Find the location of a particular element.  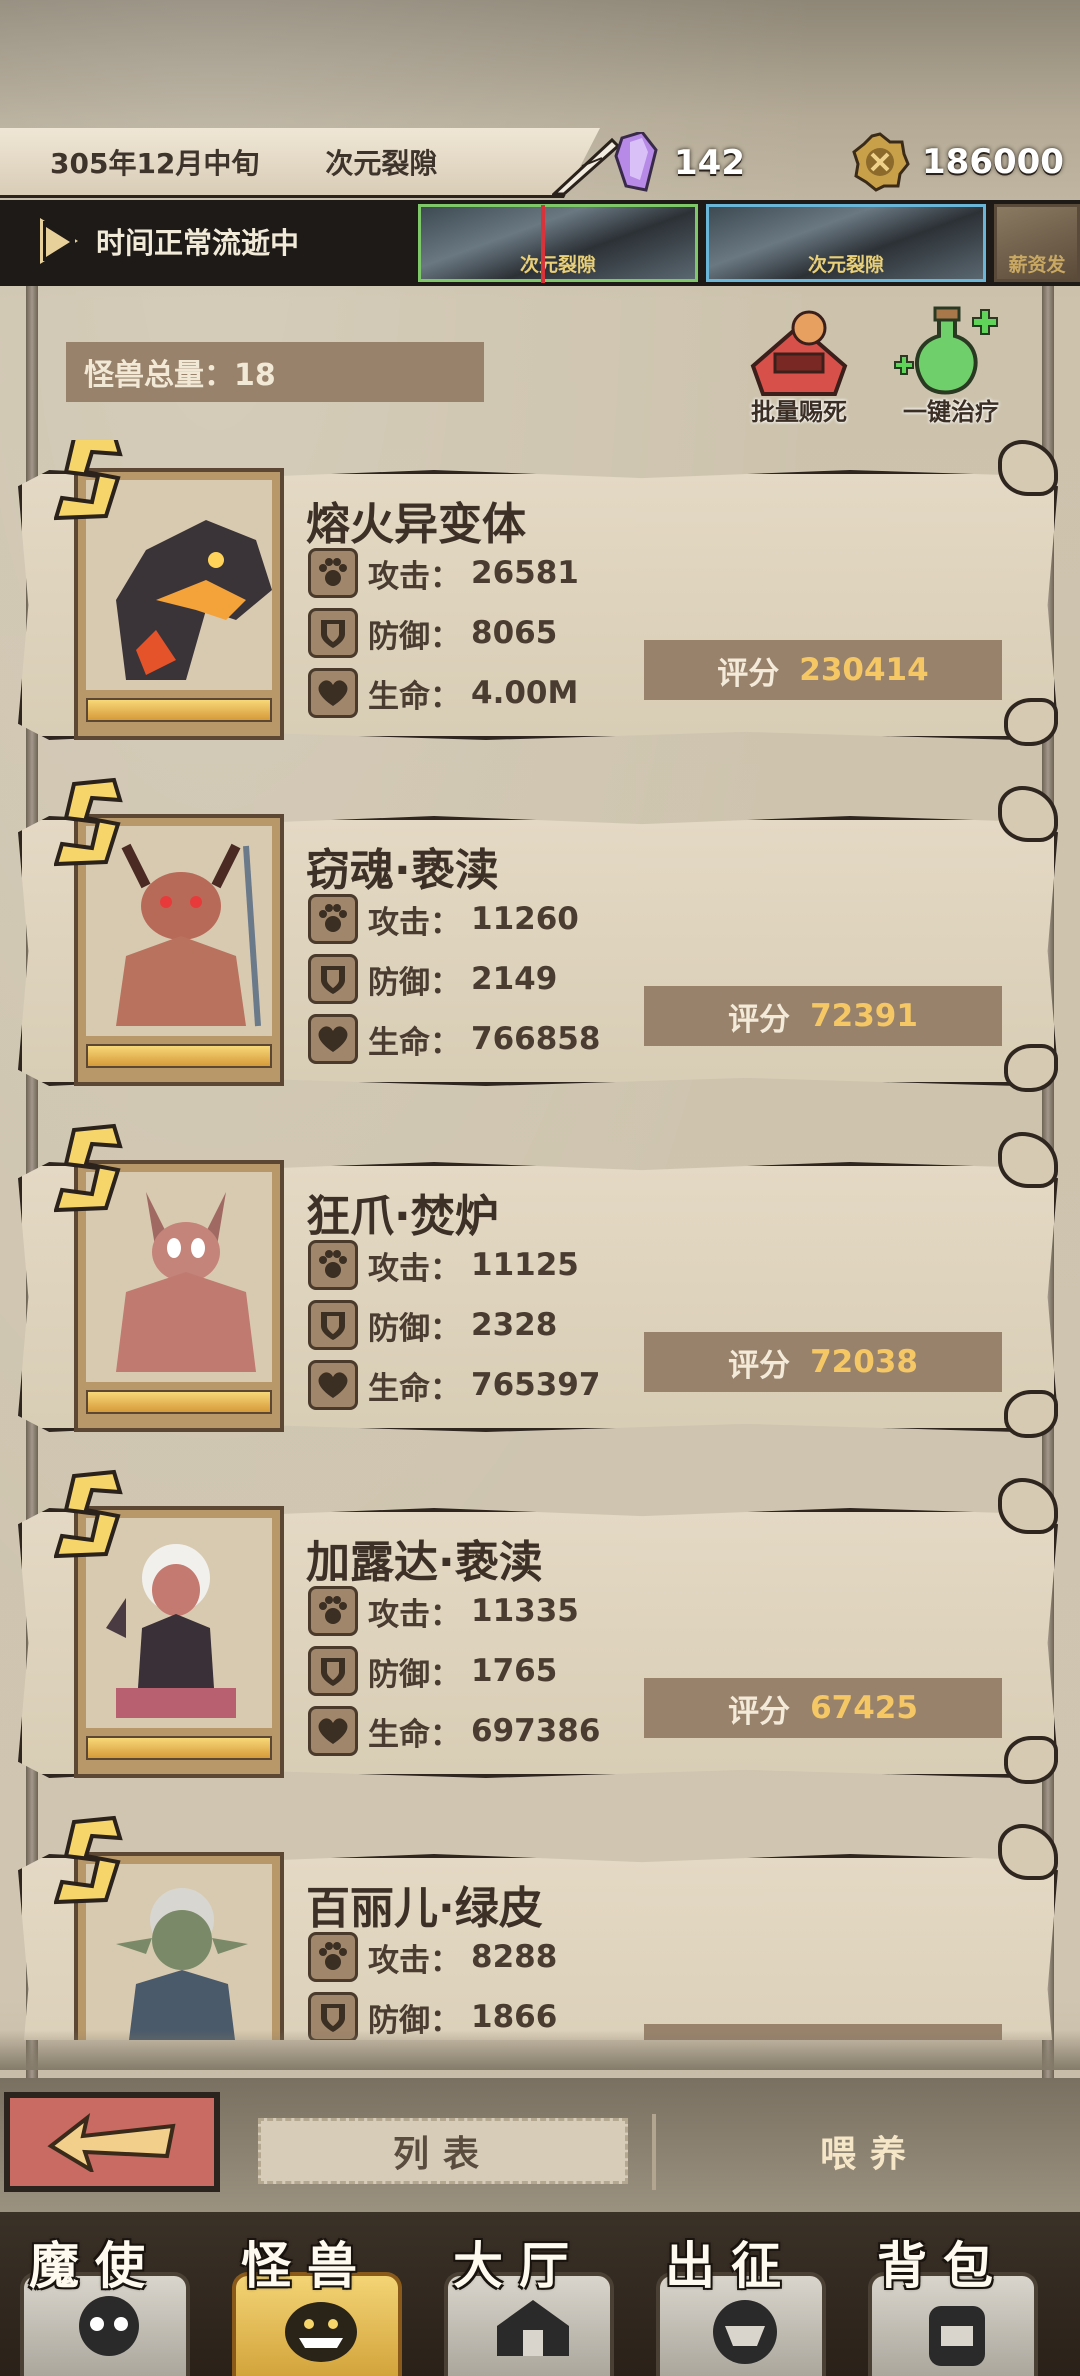

monster-name: 窃魂·亵渎 is located at coordinates (402, 870).